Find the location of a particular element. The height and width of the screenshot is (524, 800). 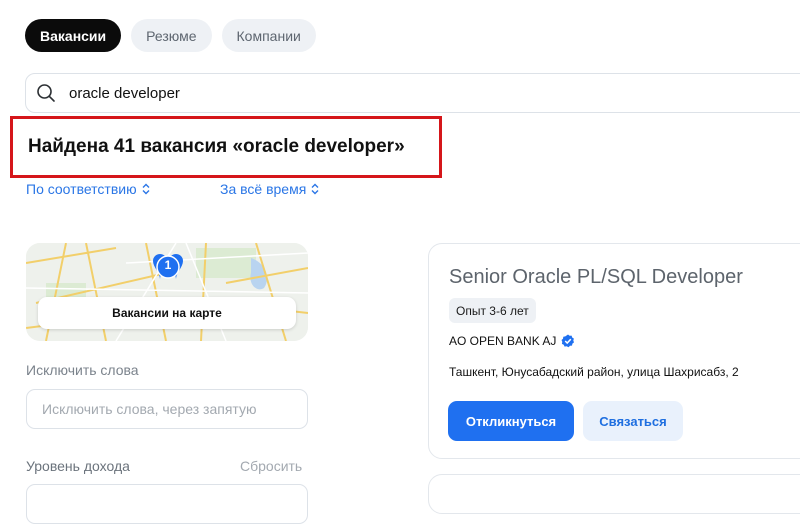

period-chevrons-icon is located at coordinates (315, 189).